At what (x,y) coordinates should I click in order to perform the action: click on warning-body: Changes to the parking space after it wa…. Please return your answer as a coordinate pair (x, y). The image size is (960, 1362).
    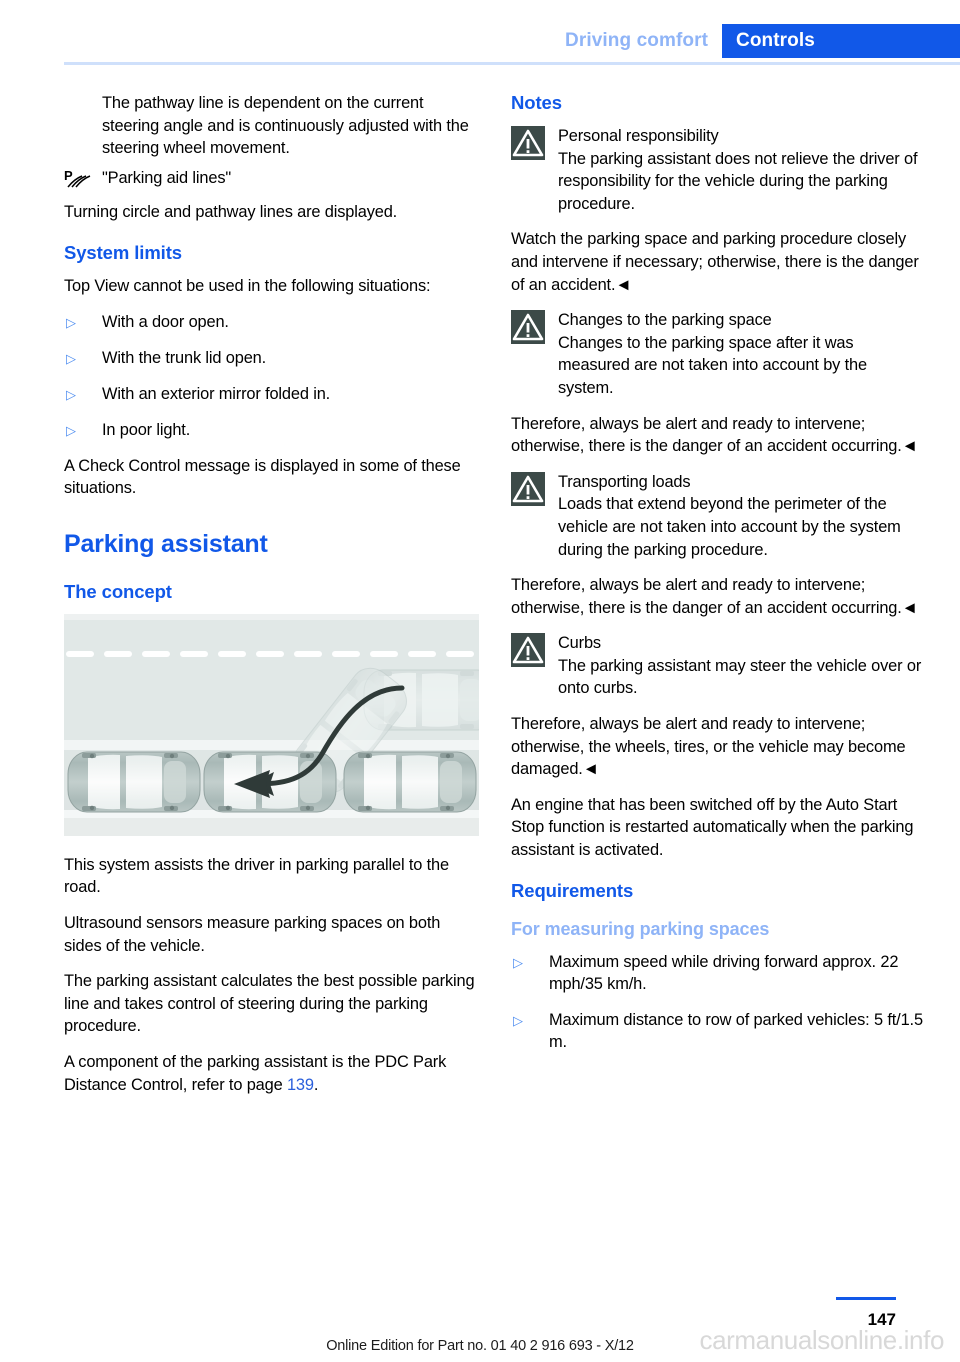
    Looking at the image, I should click on (712, 365).